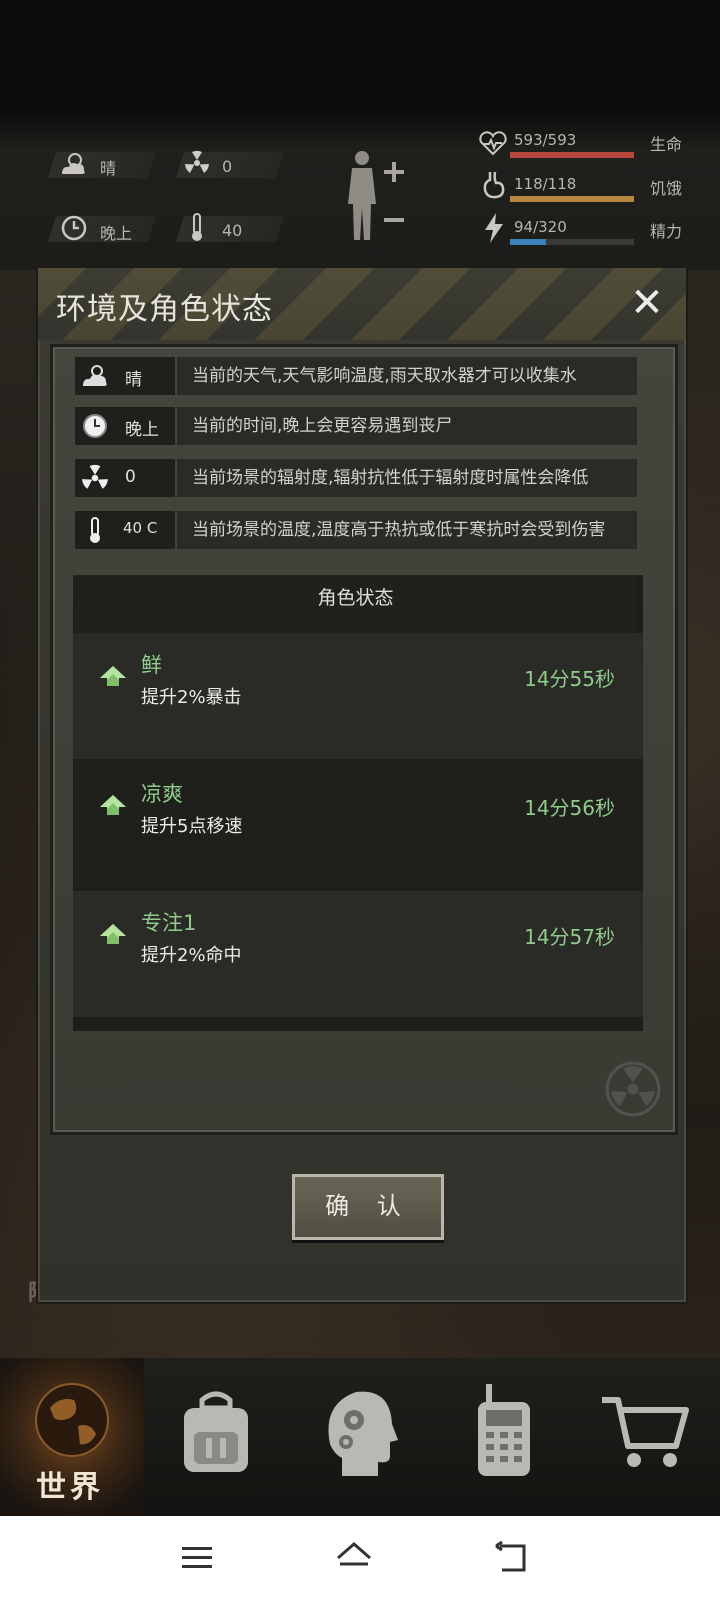 The image size is (720, 1600). What do you see at coordinates (354, 1557) in the screenshot?
I see `home-icon` at bounding box center [354, 1557].